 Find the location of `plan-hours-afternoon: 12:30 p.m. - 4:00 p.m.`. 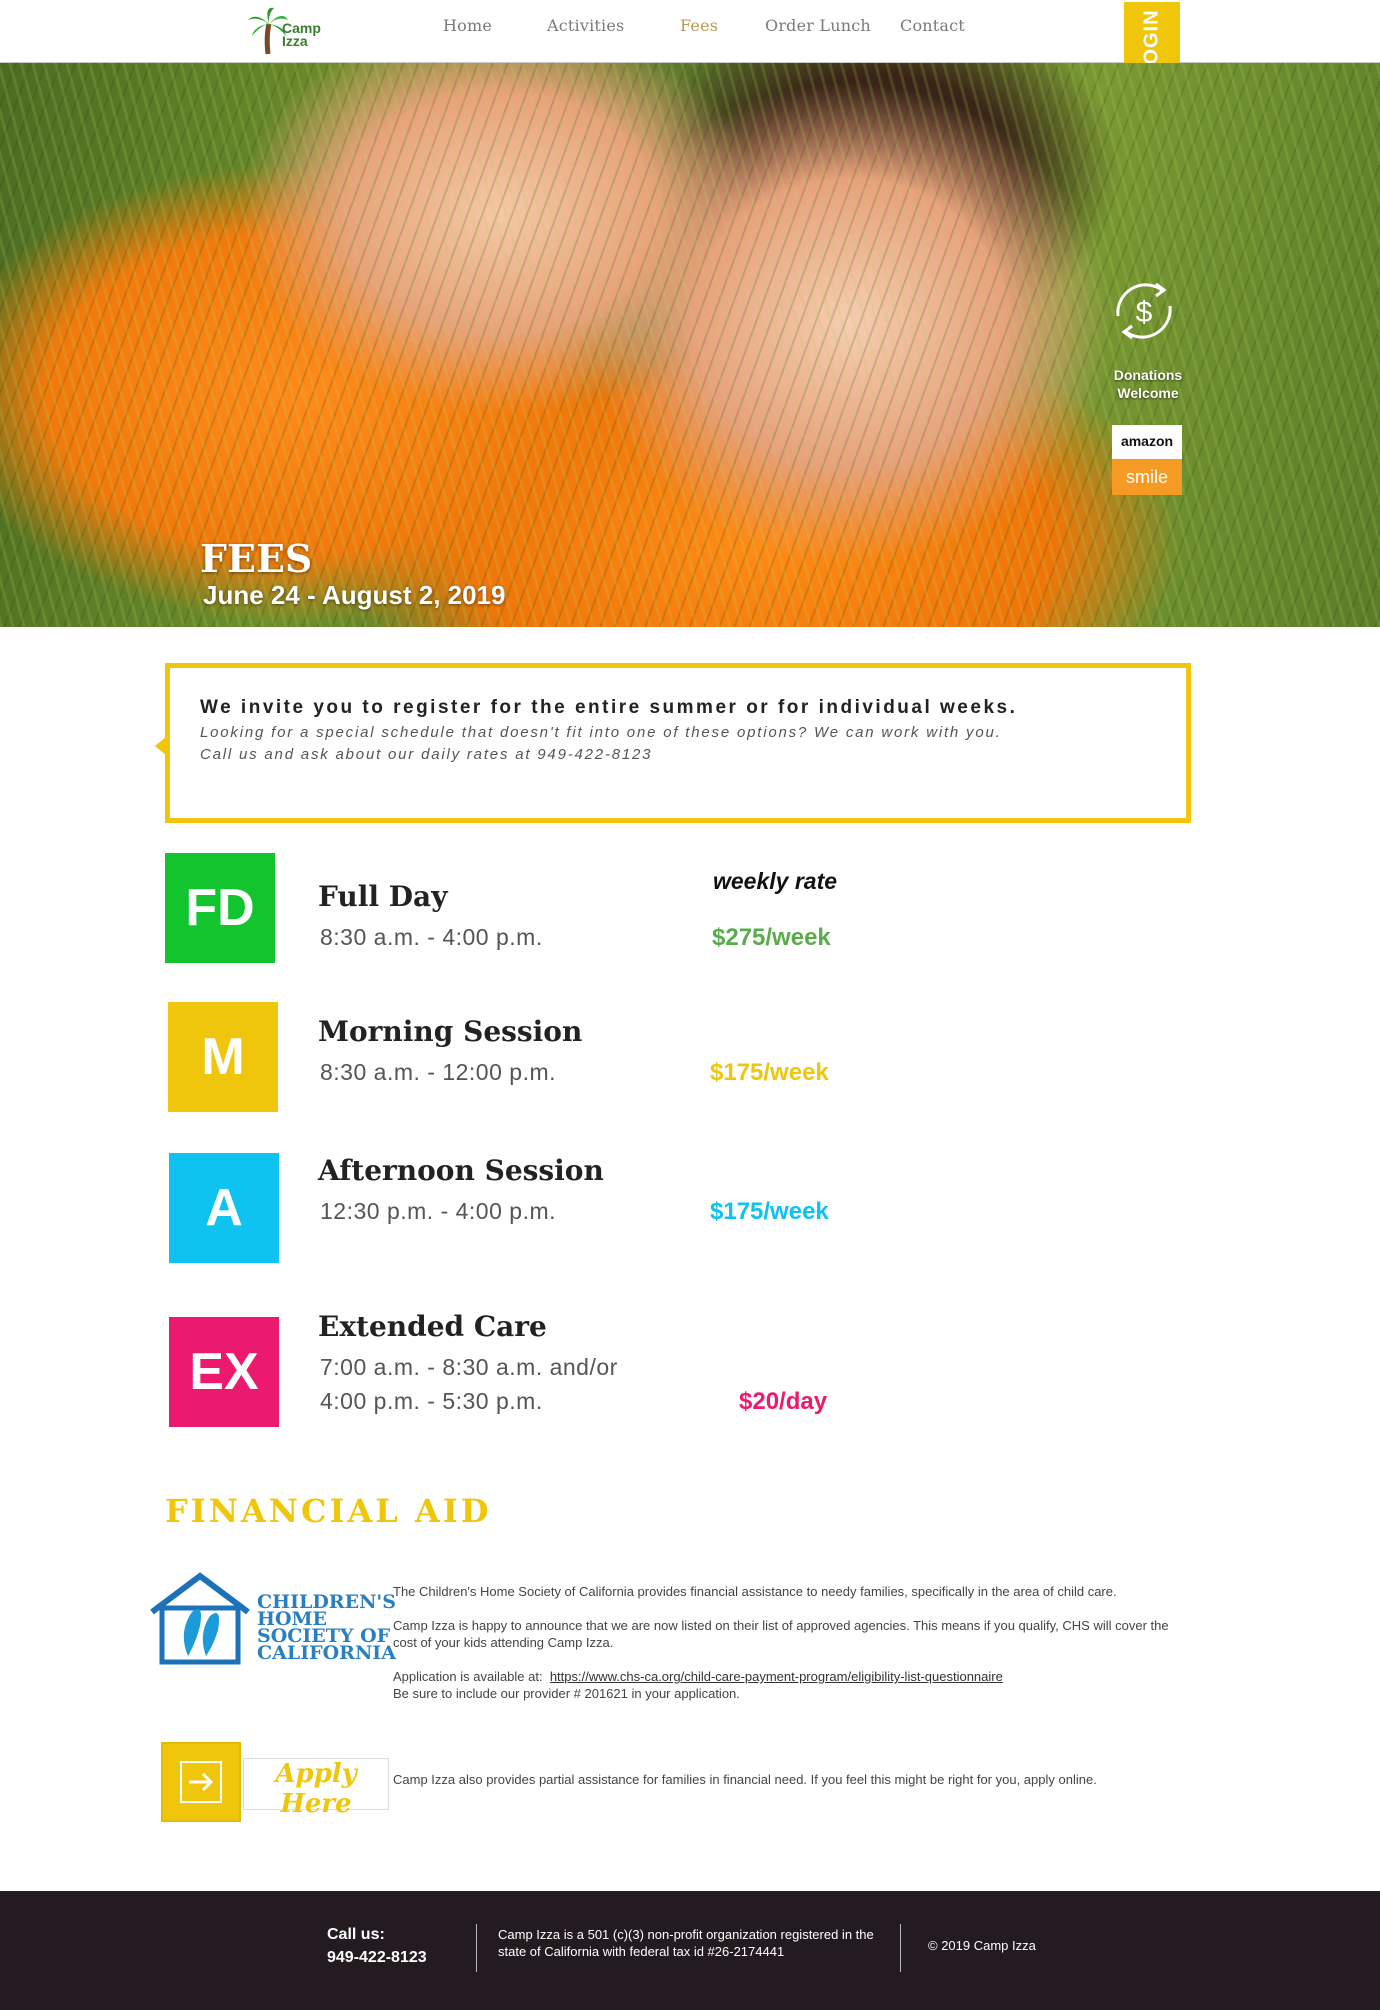

plan-hours-afternoon: 12:30 p.m. - 4:00 p.m. is located at coordinates (438, 1211).